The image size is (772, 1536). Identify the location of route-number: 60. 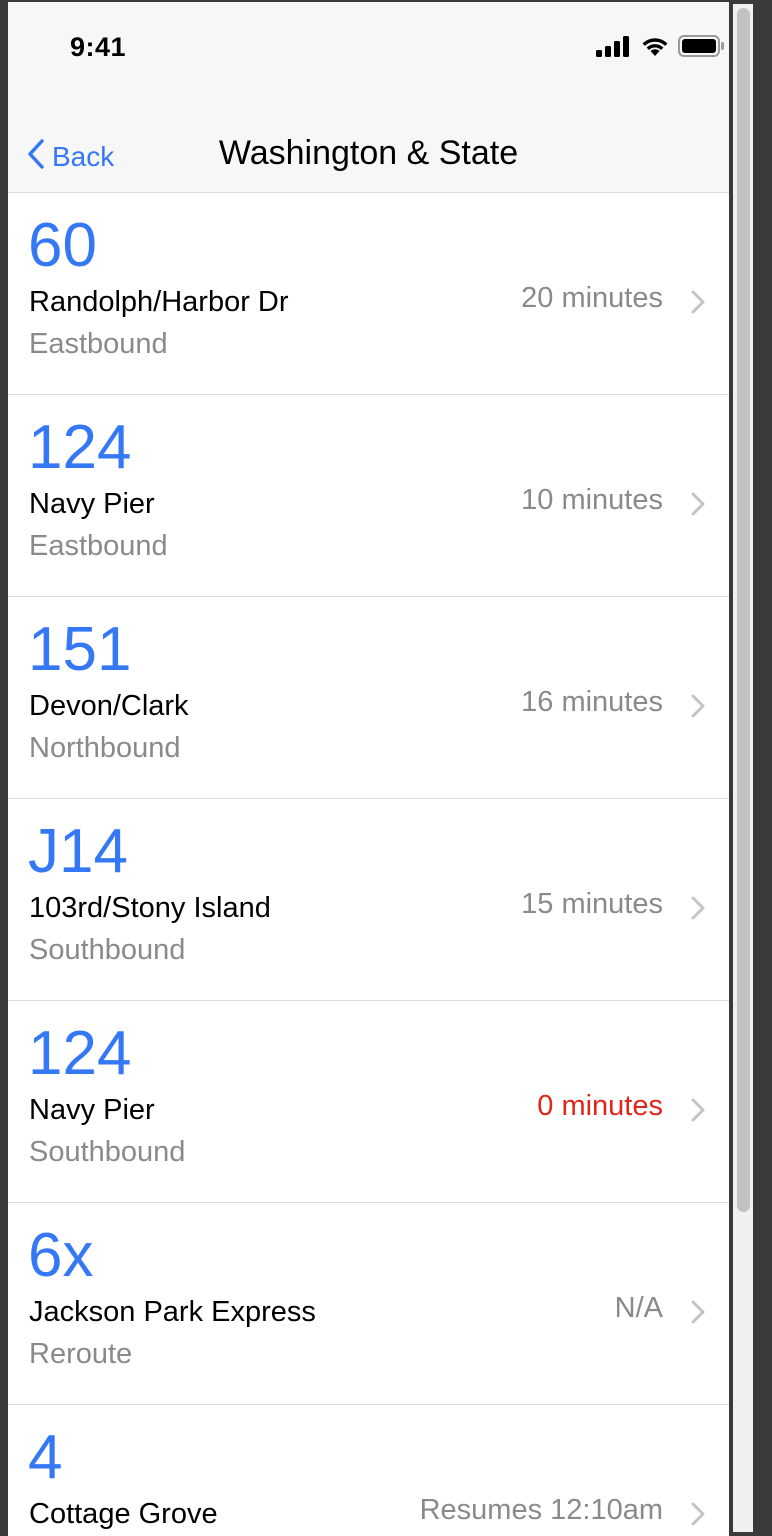
(62, 245).